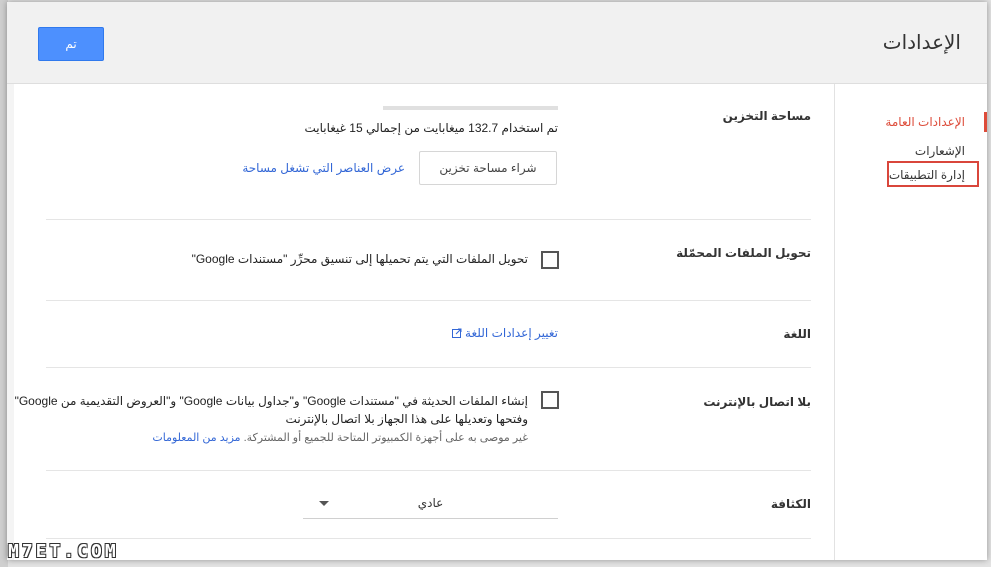 This screenshot has width=991, height=567. Describe the element at coordinates (757, 402) in the screenshot. I see `offline-label: بلا اتصال بالإنترنت` at that location.